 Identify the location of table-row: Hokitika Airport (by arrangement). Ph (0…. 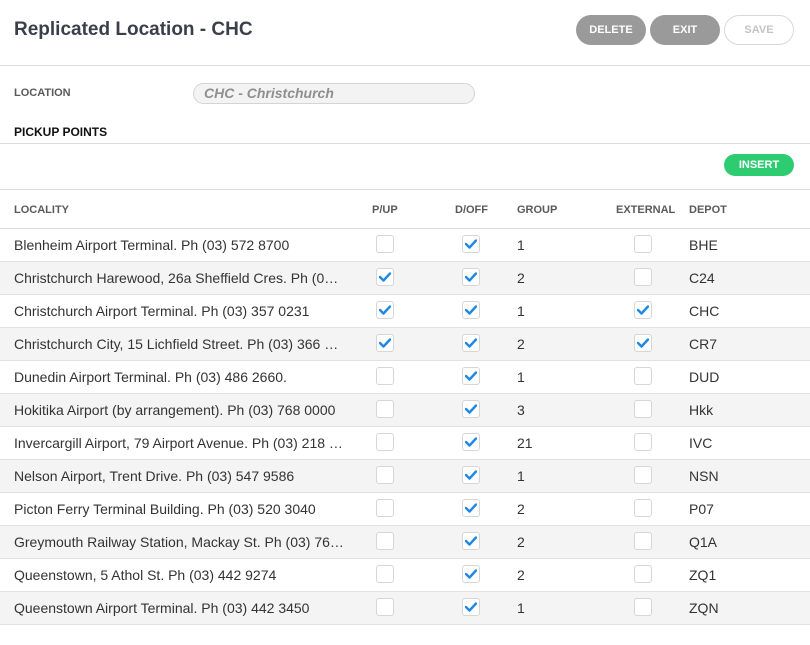
(405, 410).